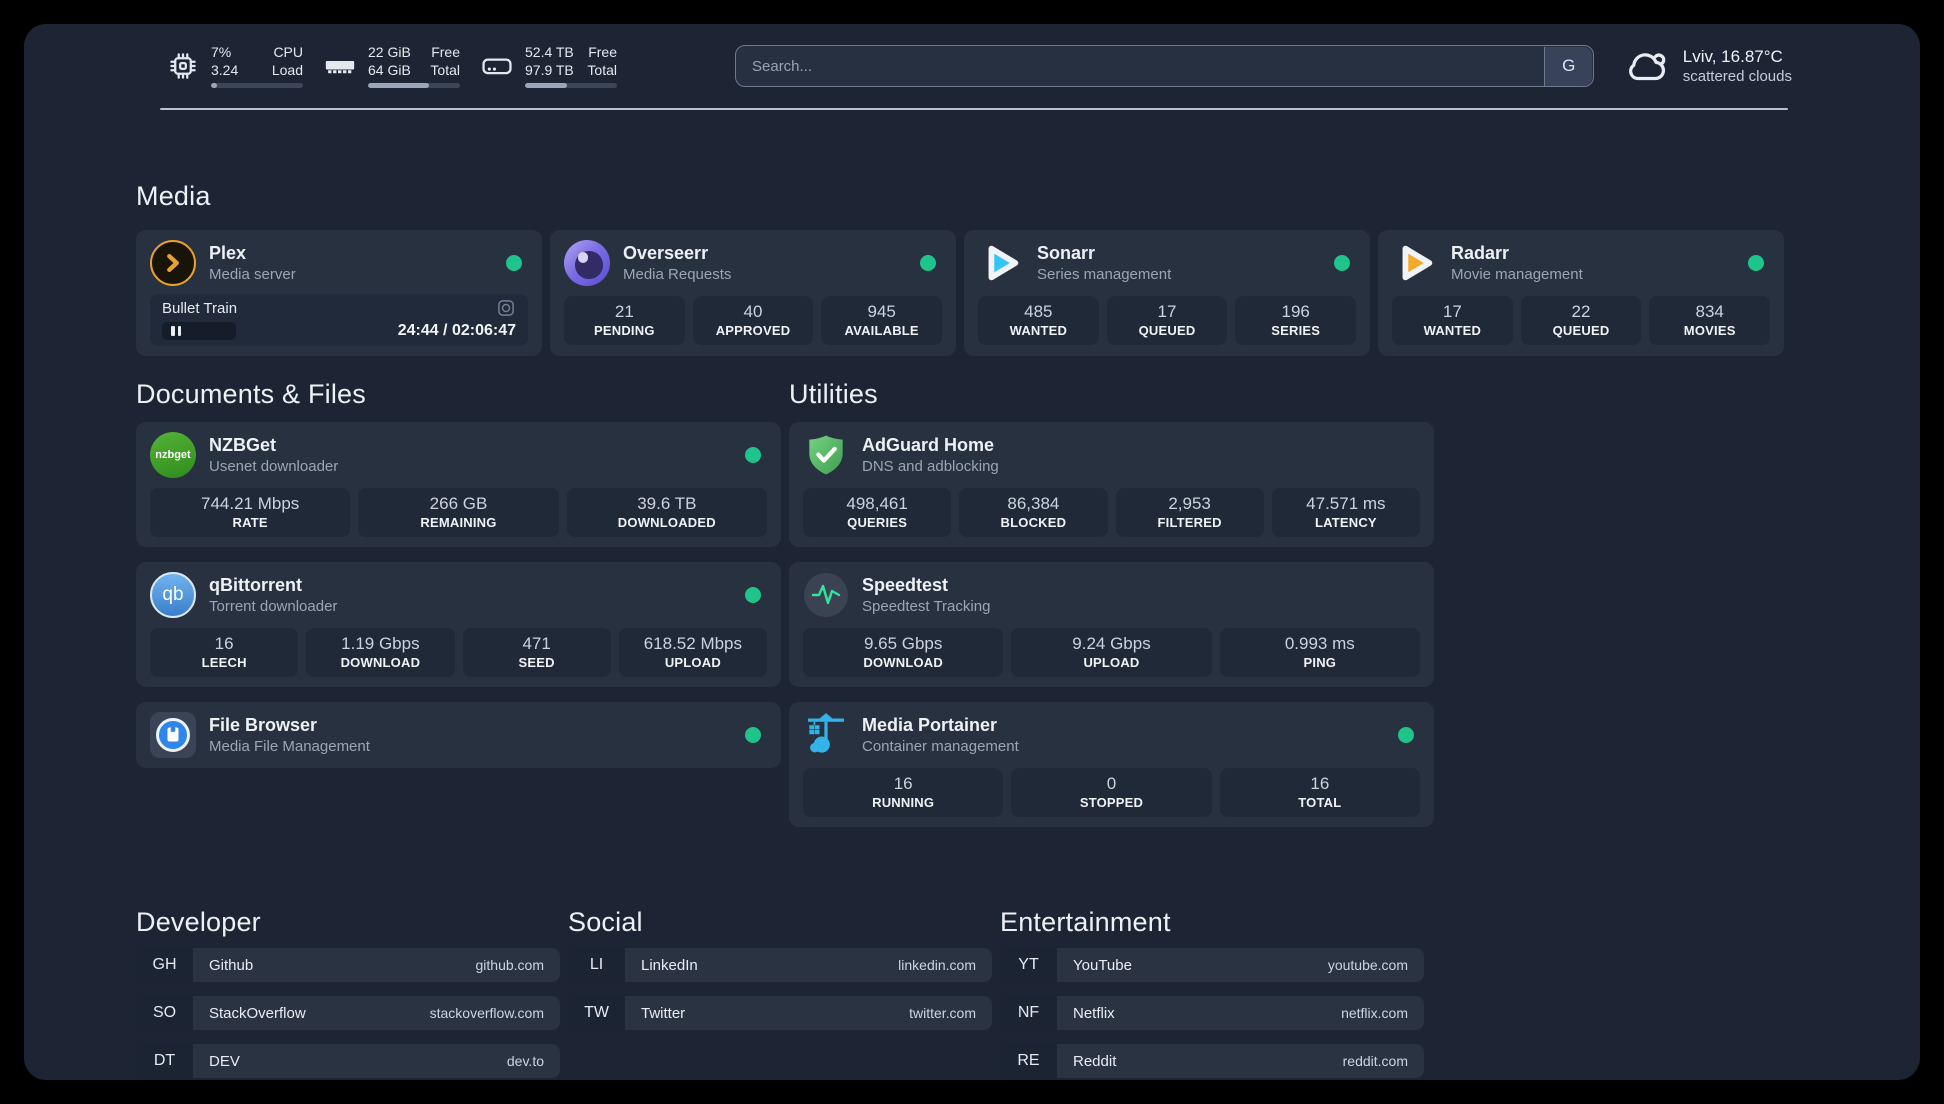 Image resolution: width=1944 pixels, height=1104 pixels. What do you see at coordinates (1189, 512) in the screenshot?
I see `stat-filtered: 2,953 FILTERED` at bounding box center [1189, 512].